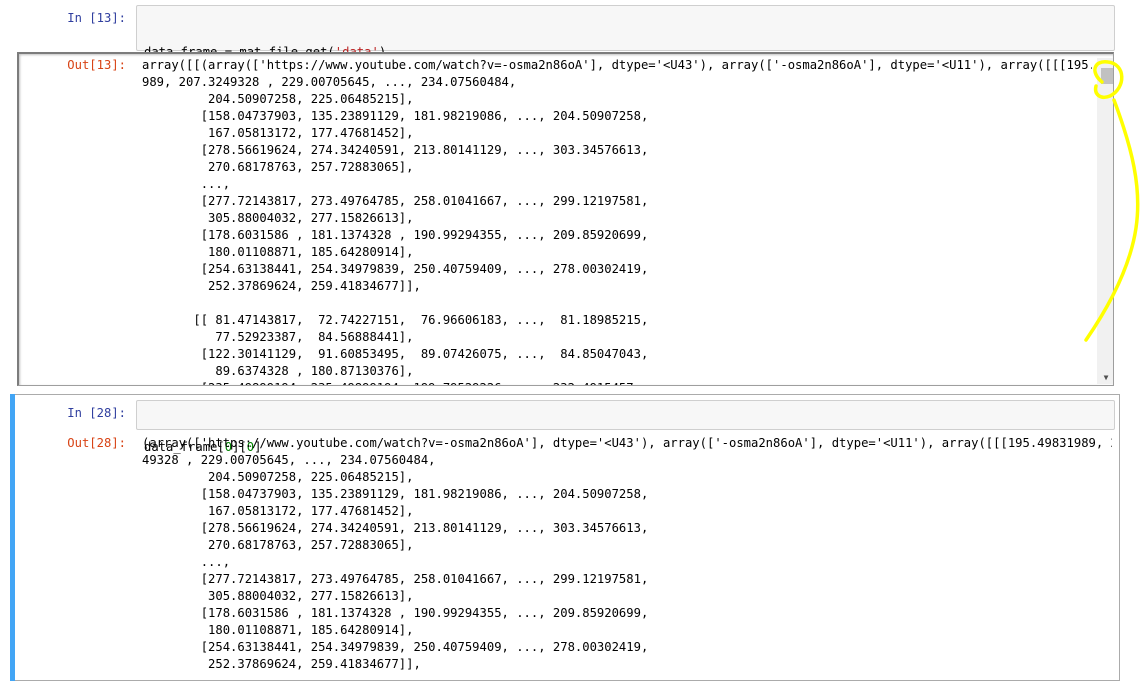 This screenshot has height=681, width=1145. I want to click on output-line: 89.6374328 , 180.87130376],, so click(278, 371).